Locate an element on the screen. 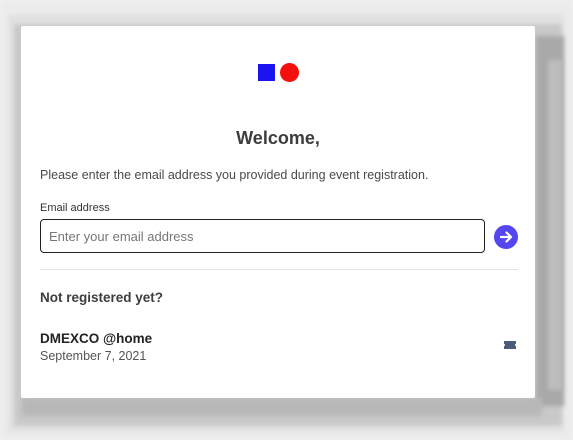  event-list-item: DMEXCO @home September 7, 2021 is located at coordinates (279, 346).